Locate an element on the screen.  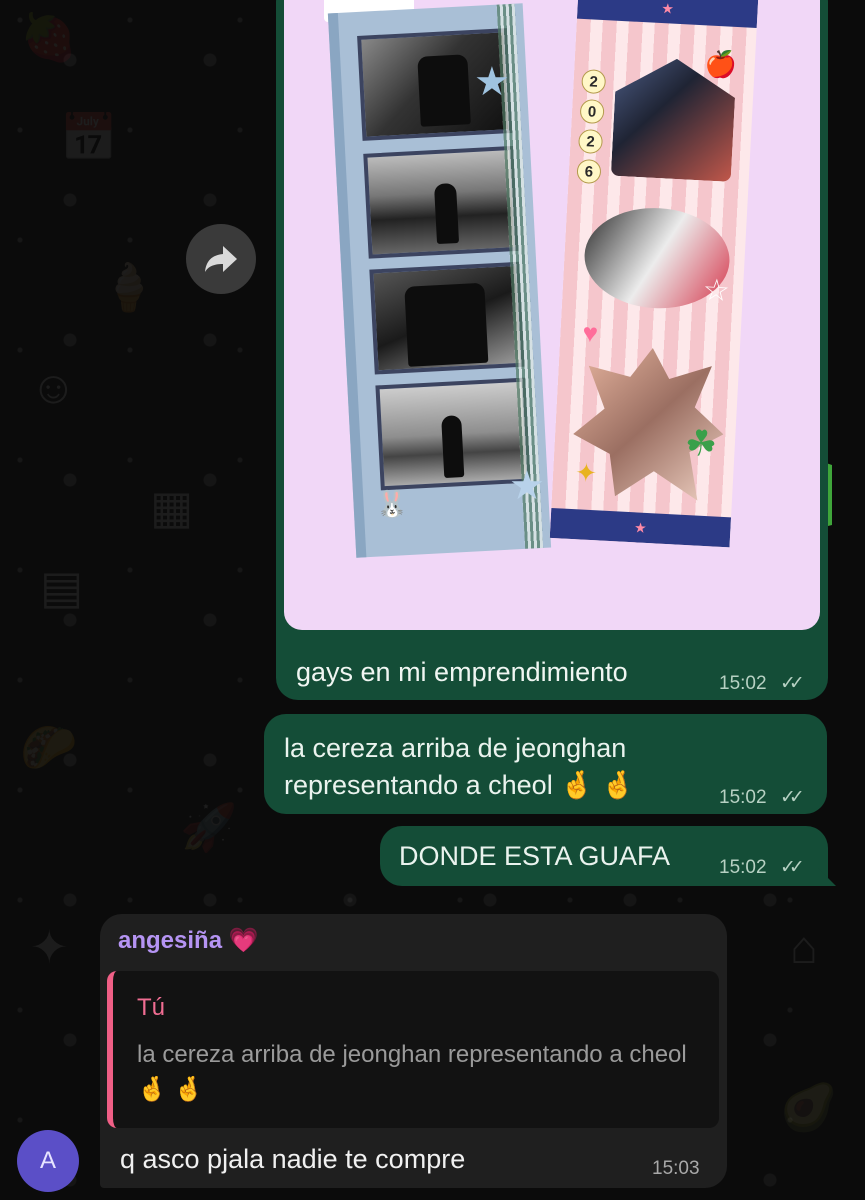
apple-sticker-icon: 🍎 is located at coordinates (720, 64).